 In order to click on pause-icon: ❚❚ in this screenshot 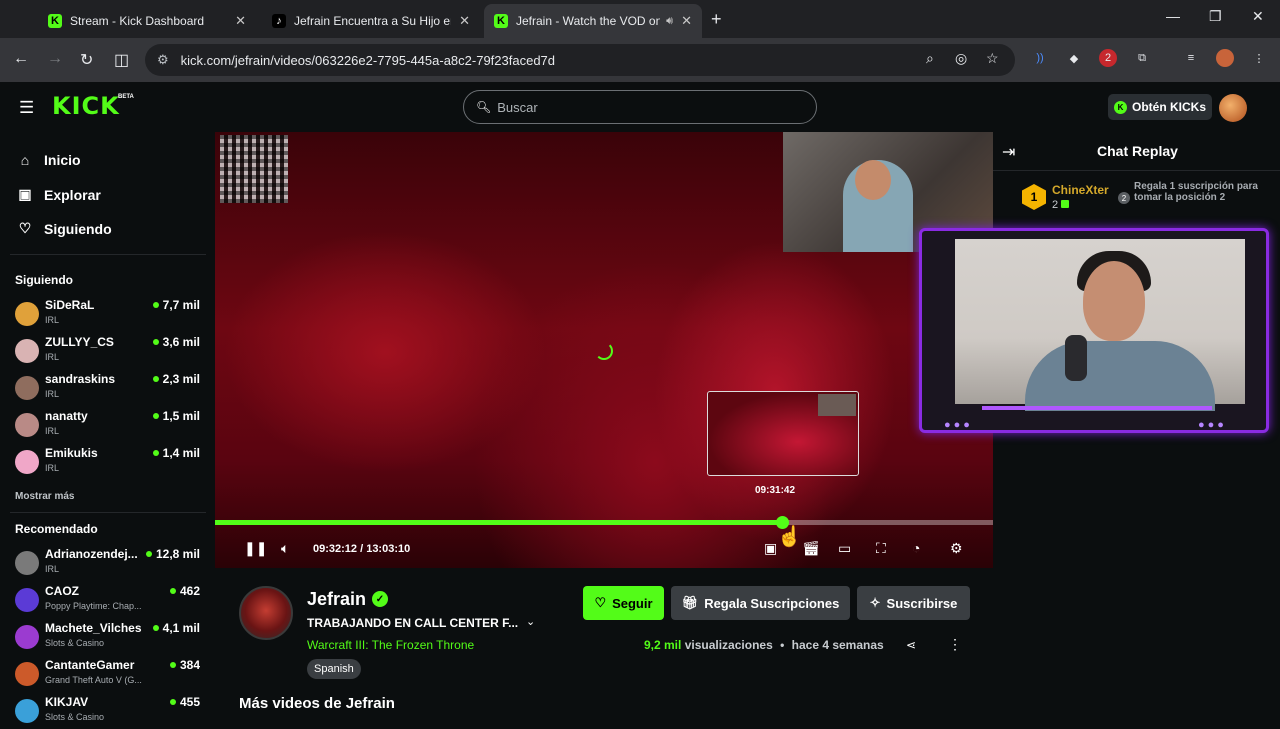, I will do `click(255, 548)`.